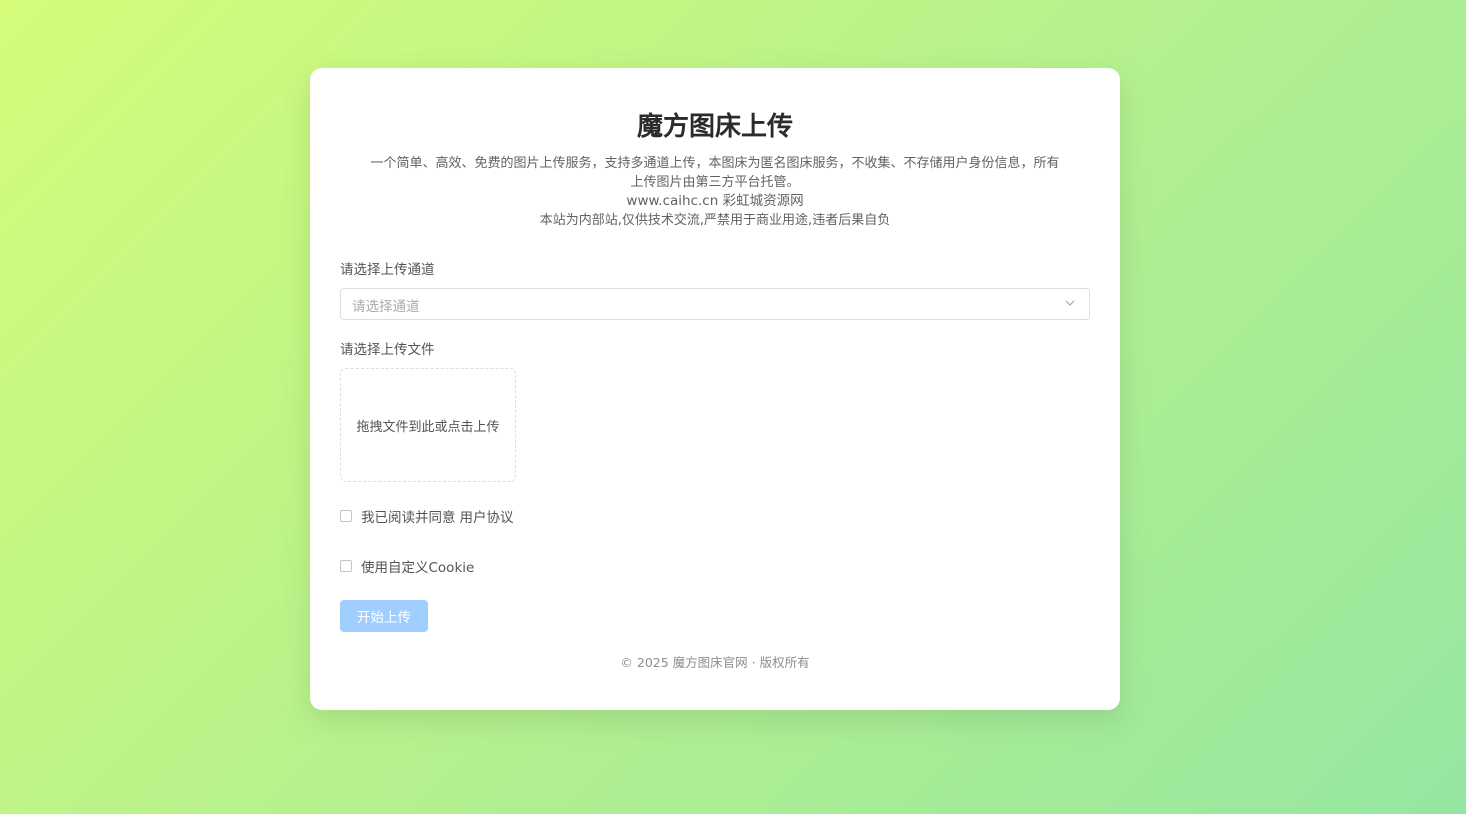 This screenshot has width=1466, height=814. What do you see at coordinates (715, 182) in the screenshot?
I see `description-line: 上传图片由第三方平台托管。` at bounding box center [715, 182].